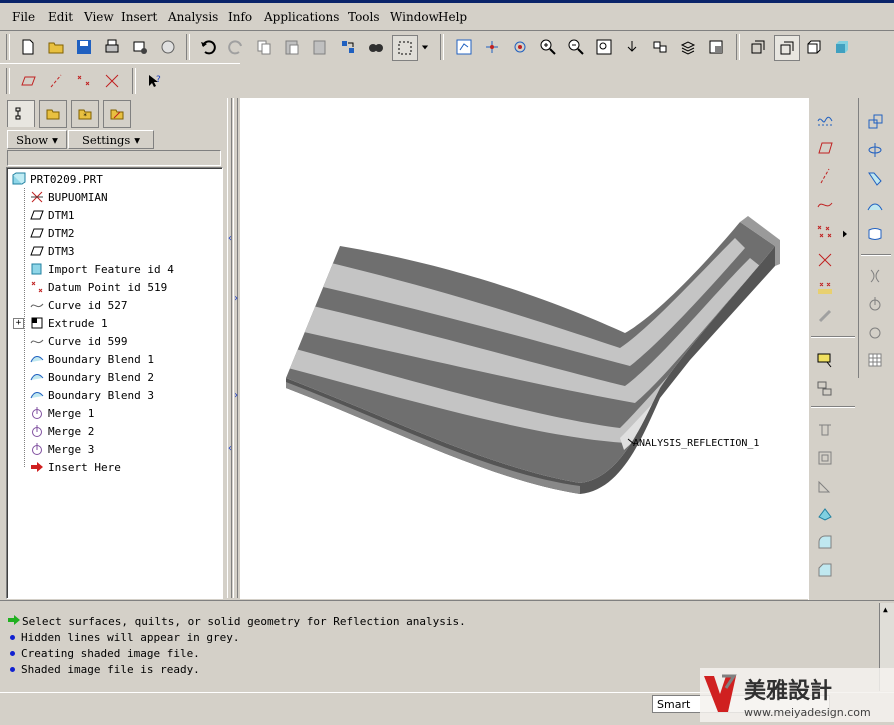  Describe the element at coordinates (56, 81) in the screenshot. I see `axis-display-icon` at that location.